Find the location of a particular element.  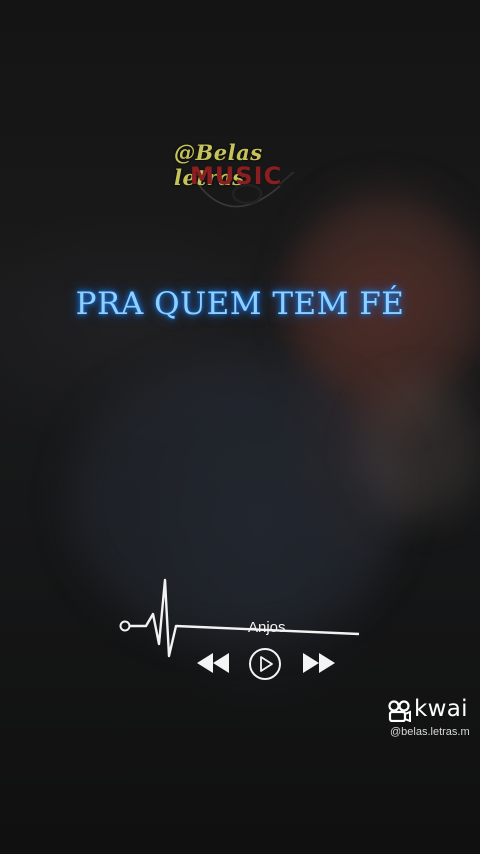

belas-letras-music-logo: @Belas letras MUSIC is located at coordinates (243, 177).